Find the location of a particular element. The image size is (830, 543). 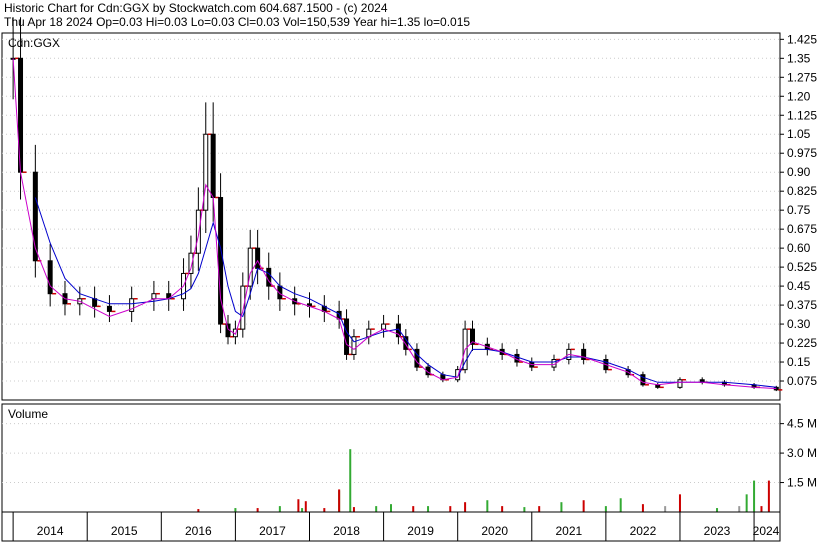

price-tick-label: 0.60 is located at coordinates (799, 248).